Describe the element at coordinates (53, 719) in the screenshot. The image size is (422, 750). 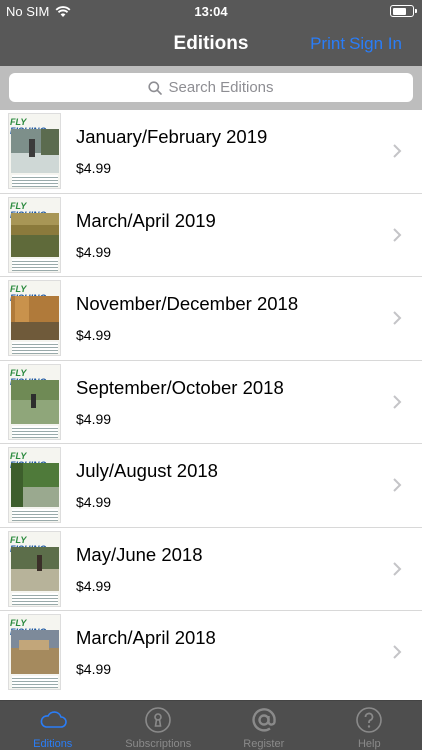
I see `cloud-icon` at that location.